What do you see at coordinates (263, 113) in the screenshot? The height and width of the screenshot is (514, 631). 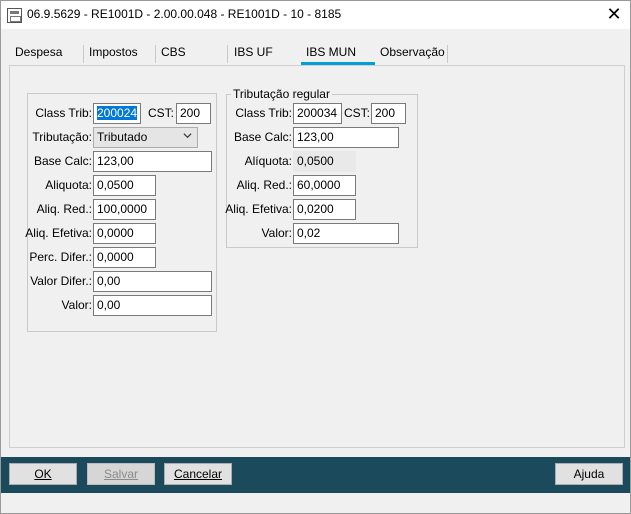 I see `regular-class-trib-label: Class Trib:` at bounding box center [263, 113].